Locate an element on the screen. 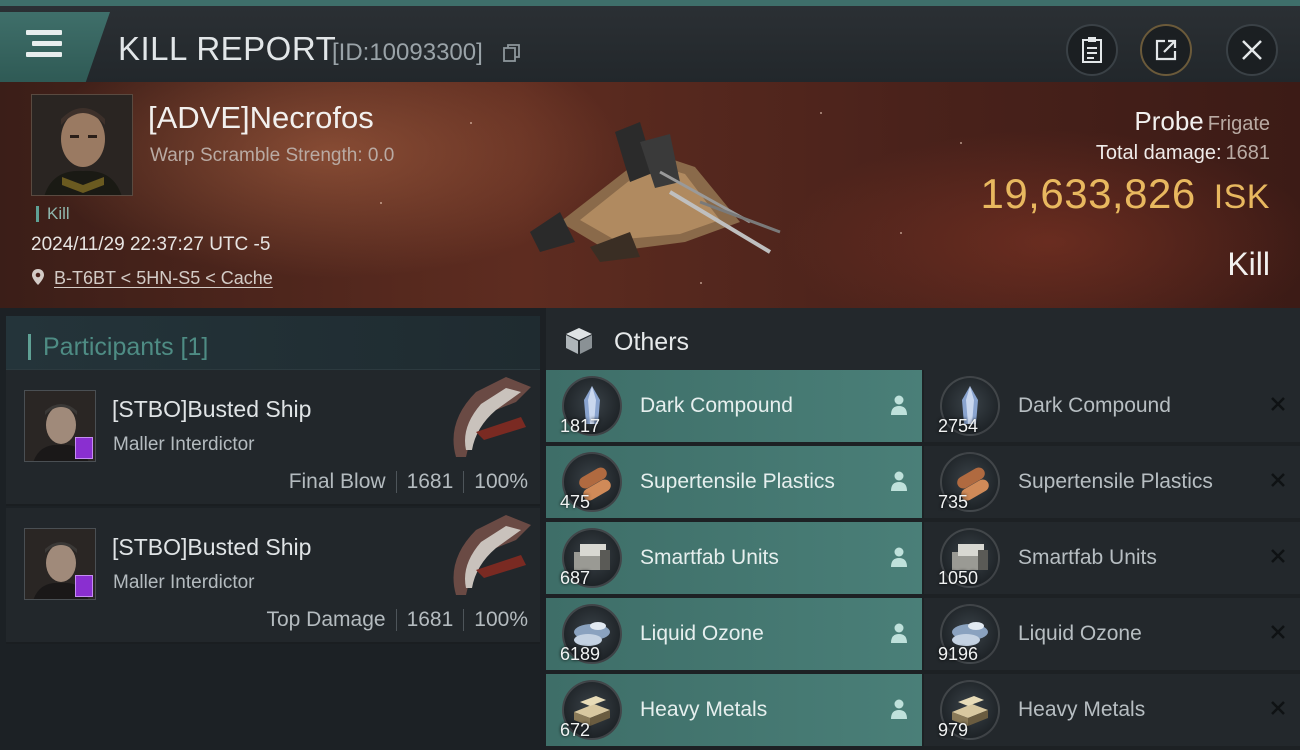  destroyed-item: 9196 Liquid Ozone is located at coordinates (1112, 634).